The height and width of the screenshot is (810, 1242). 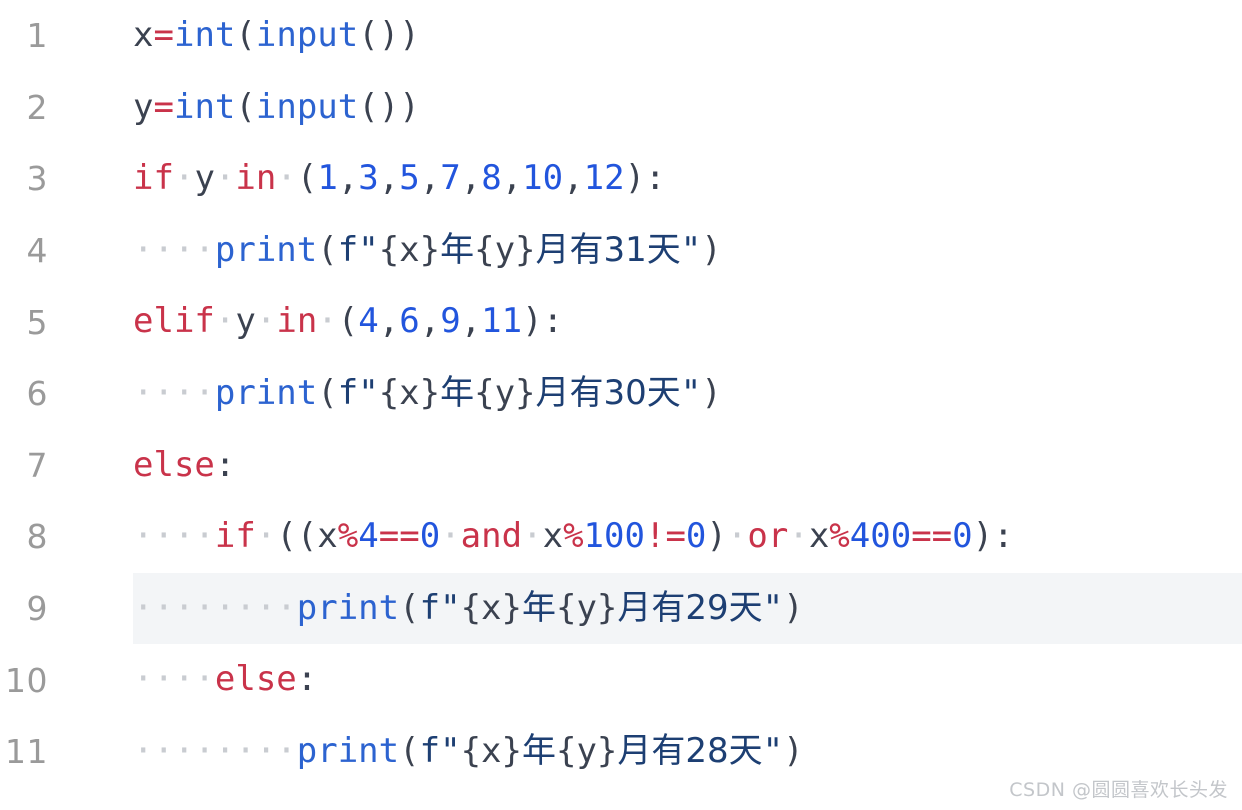 What do you see at coordinates (573, 536) in the screenshot?
I see `code-token-operator: %` at bounding box center [573, 536].